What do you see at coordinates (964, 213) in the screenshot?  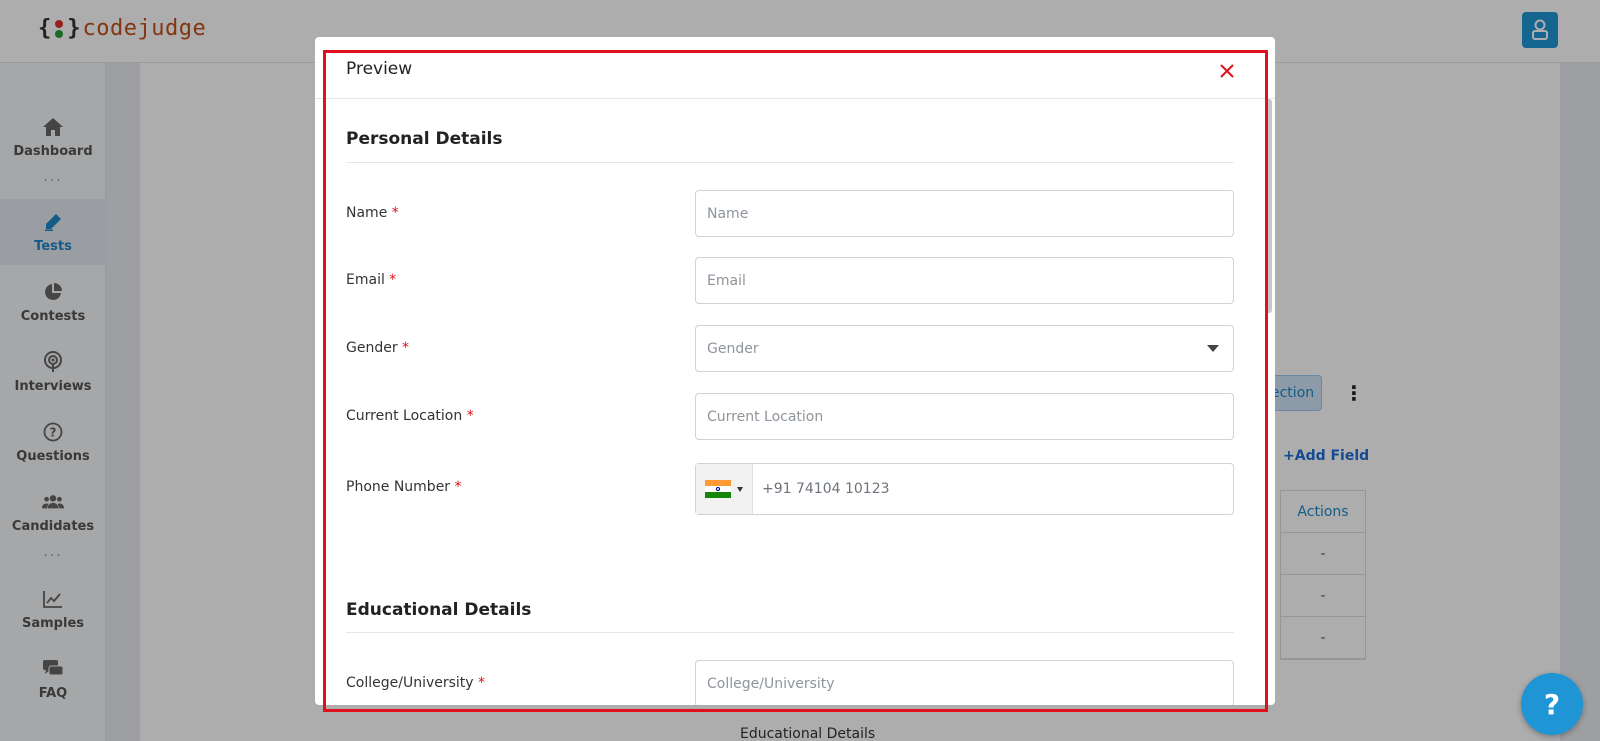 I see `name-input` at bounding box center [964, 213].